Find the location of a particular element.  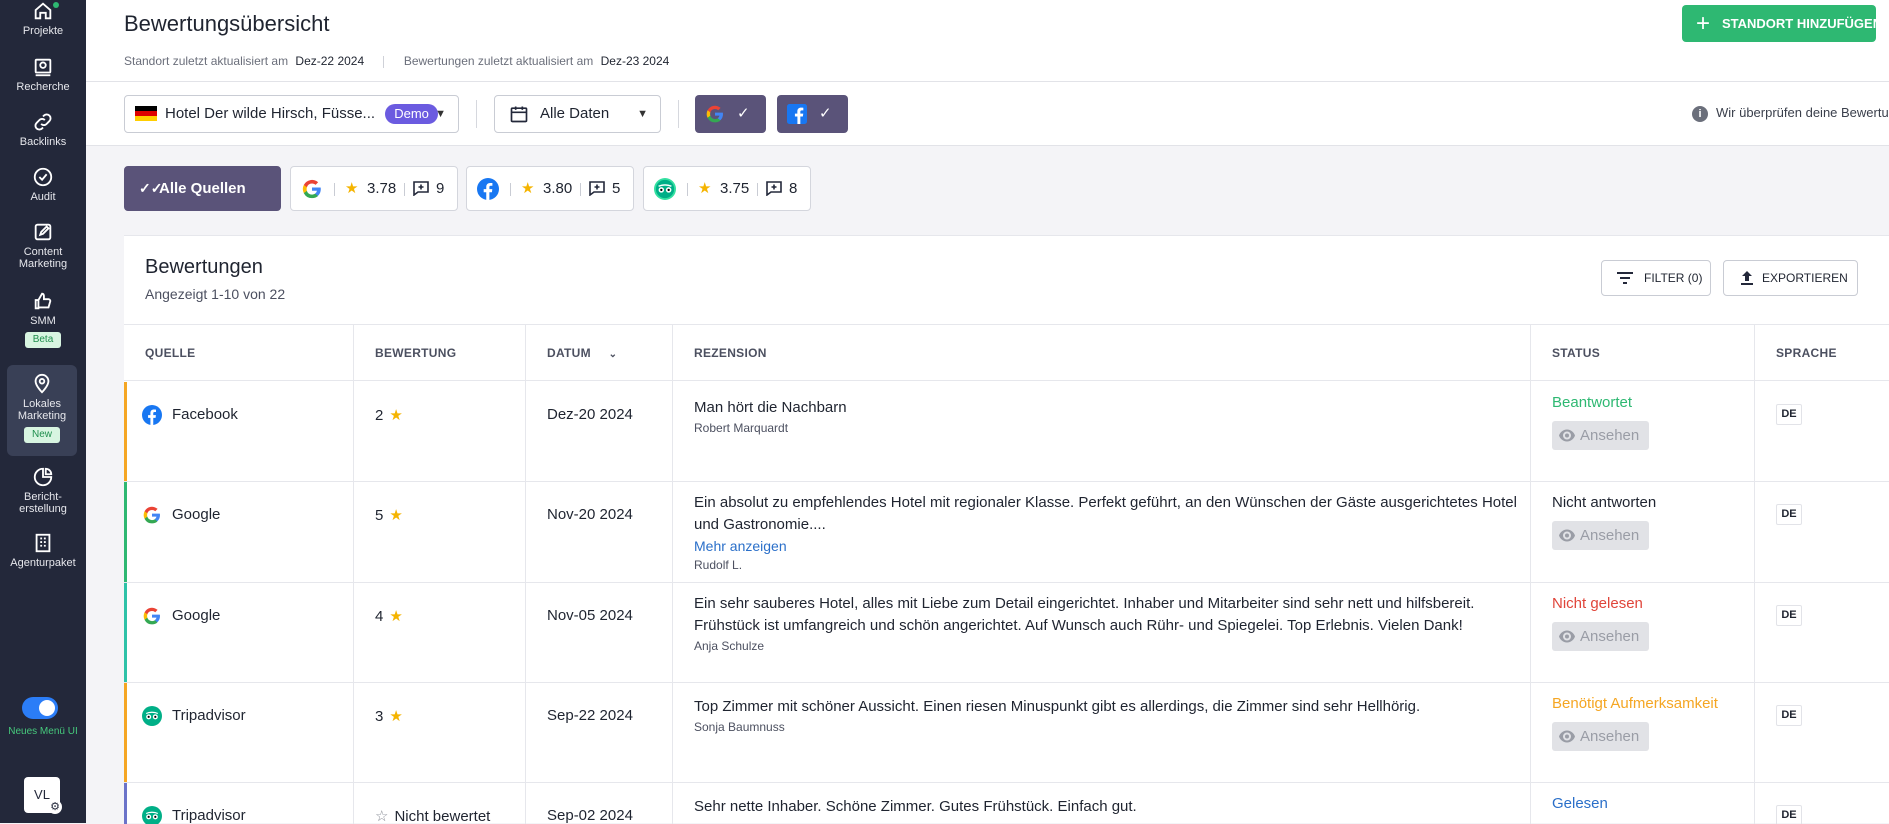

column-header-datum: DATUM ⌄ is located at coordinates (599, 353).